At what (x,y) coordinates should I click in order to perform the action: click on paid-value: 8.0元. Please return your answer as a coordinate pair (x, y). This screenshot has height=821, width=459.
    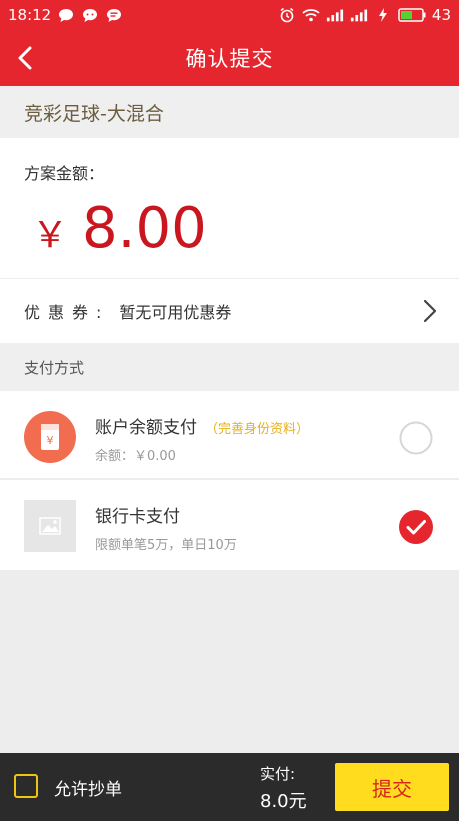
    Looking at the image, I should click on (283, 801).